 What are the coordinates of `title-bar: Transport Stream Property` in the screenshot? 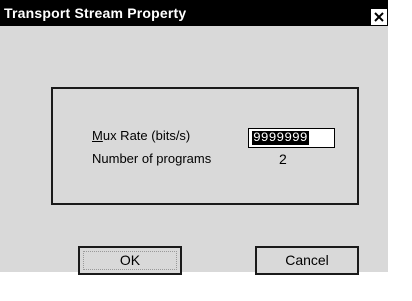 It's located at (194, 13).